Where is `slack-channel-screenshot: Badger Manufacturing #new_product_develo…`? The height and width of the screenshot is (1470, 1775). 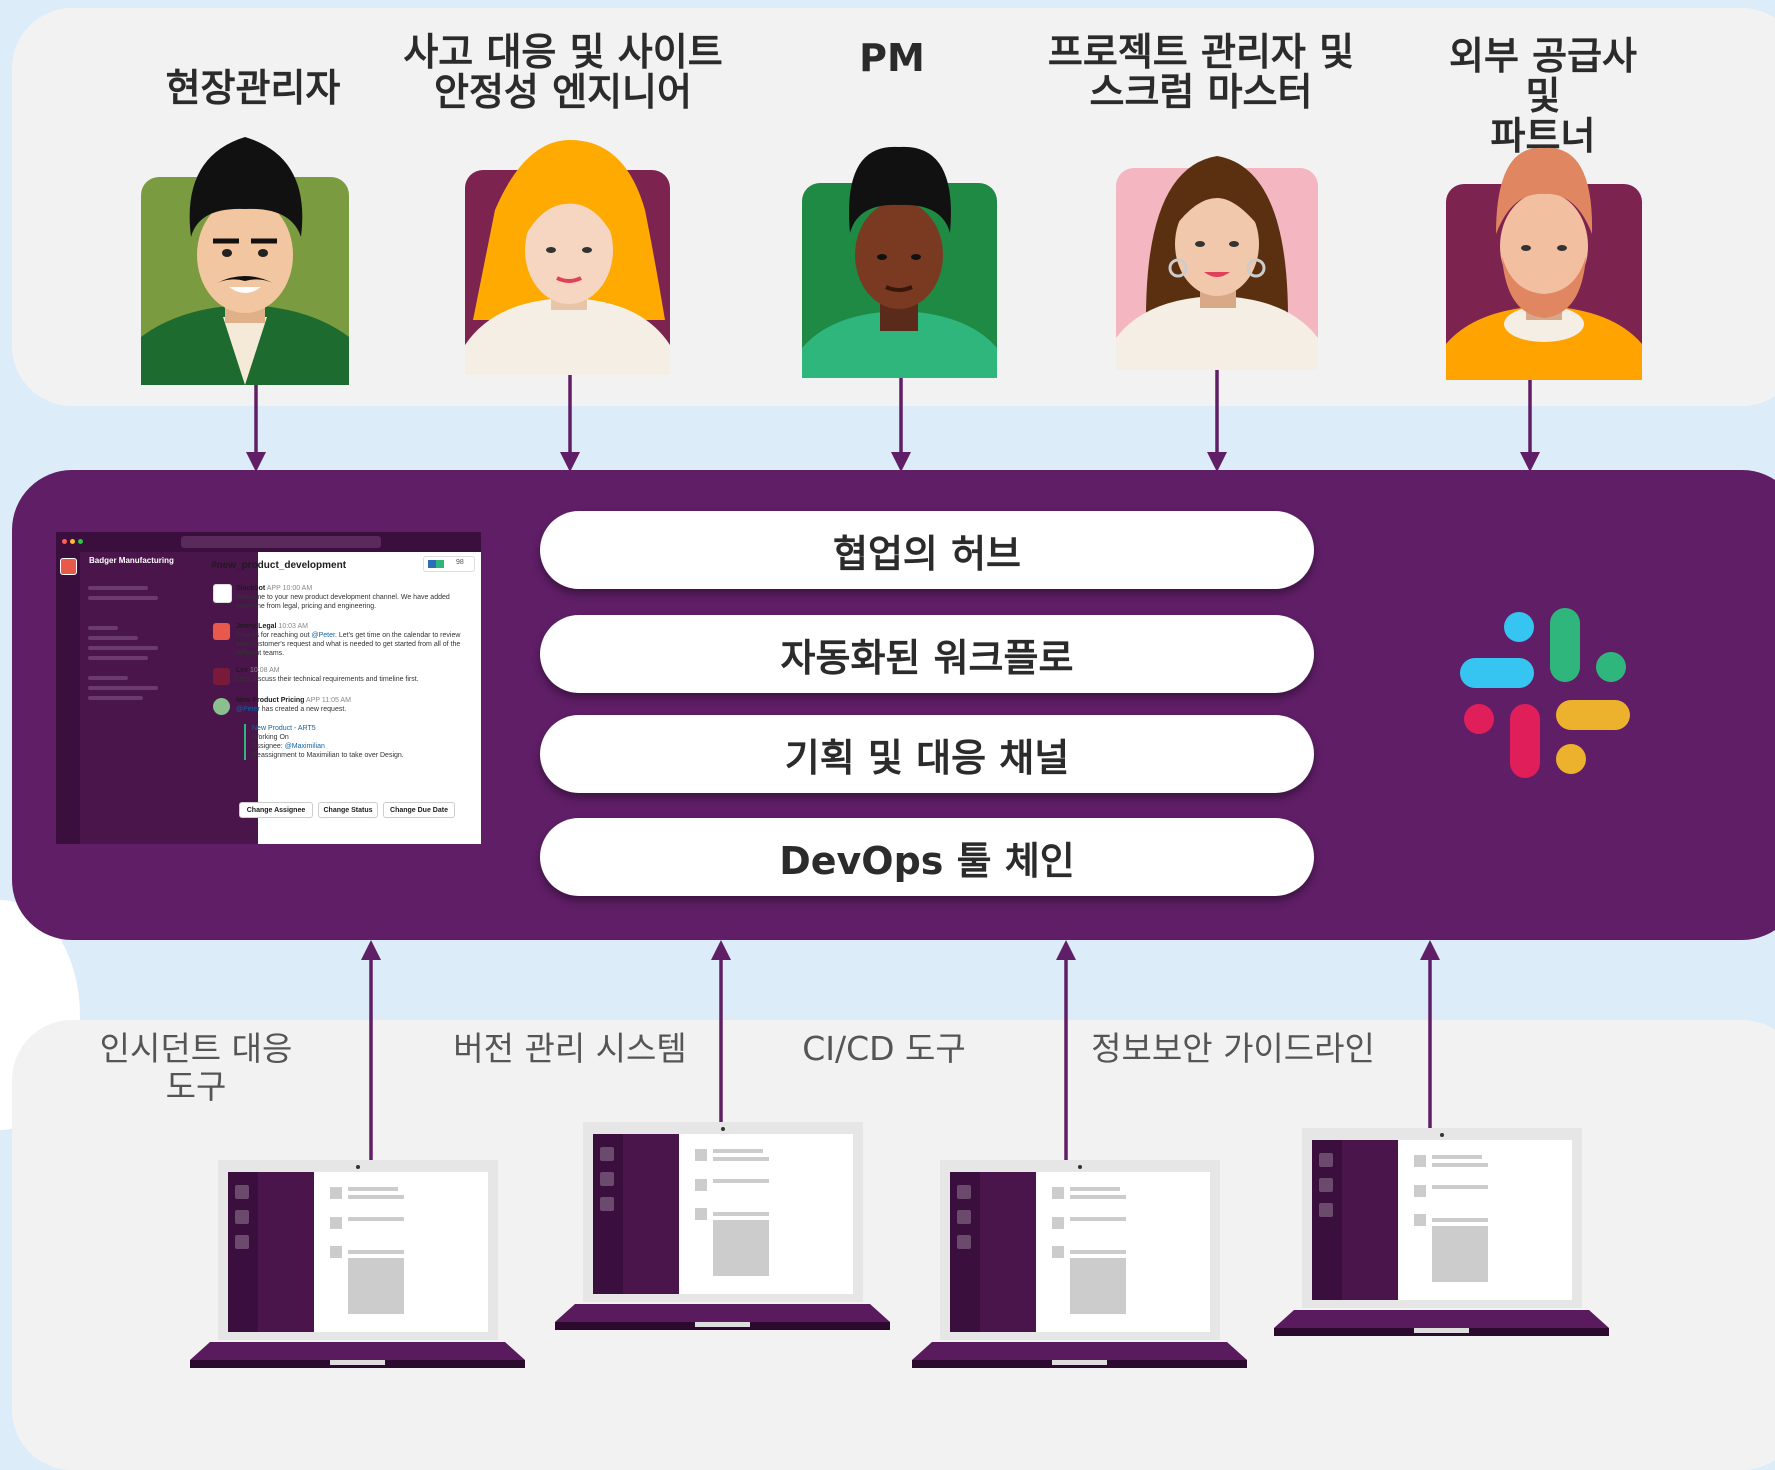
slack-channel-screenshot: Badger Manufacturing #new_product_develo… is located at coordinates (268, 688).